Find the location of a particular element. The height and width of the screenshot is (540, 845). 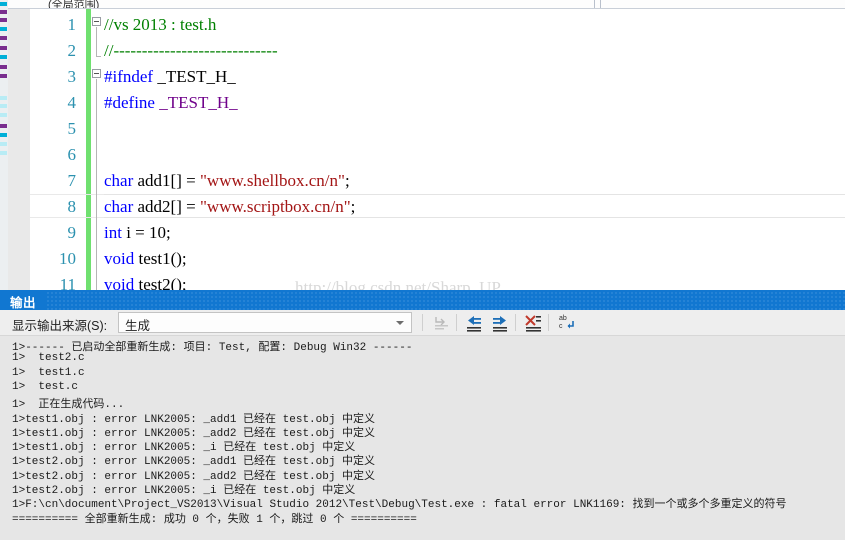

code-token: i = is located at coordinates (135, 232).